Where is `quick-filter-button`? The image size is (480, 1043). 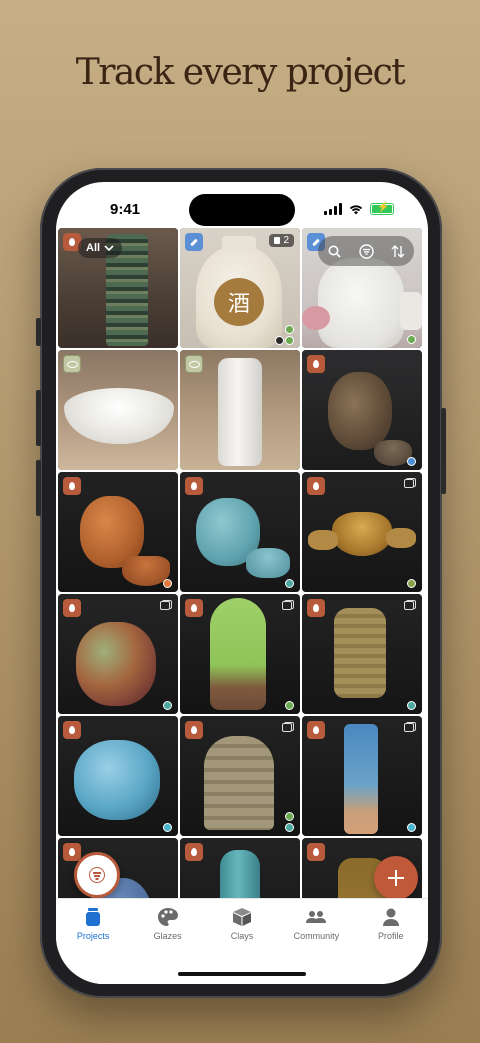 quick-filter-button is located at coordinates (97, 875).